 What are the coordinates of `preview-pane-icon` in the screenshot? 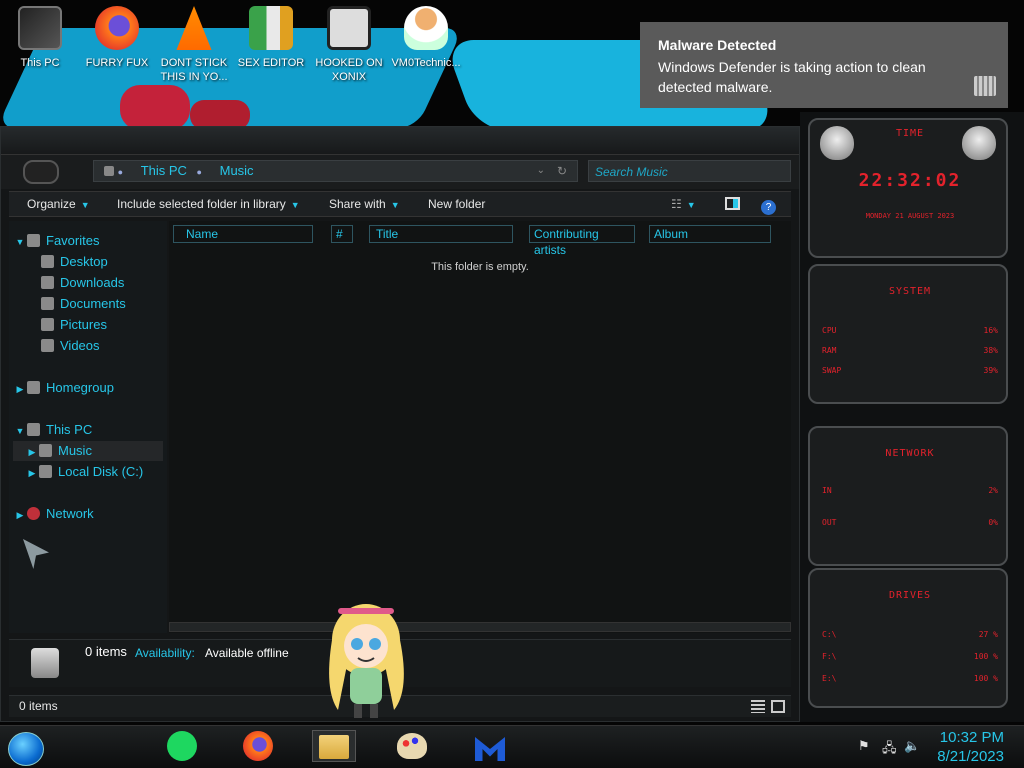 It's located at (732, 205).